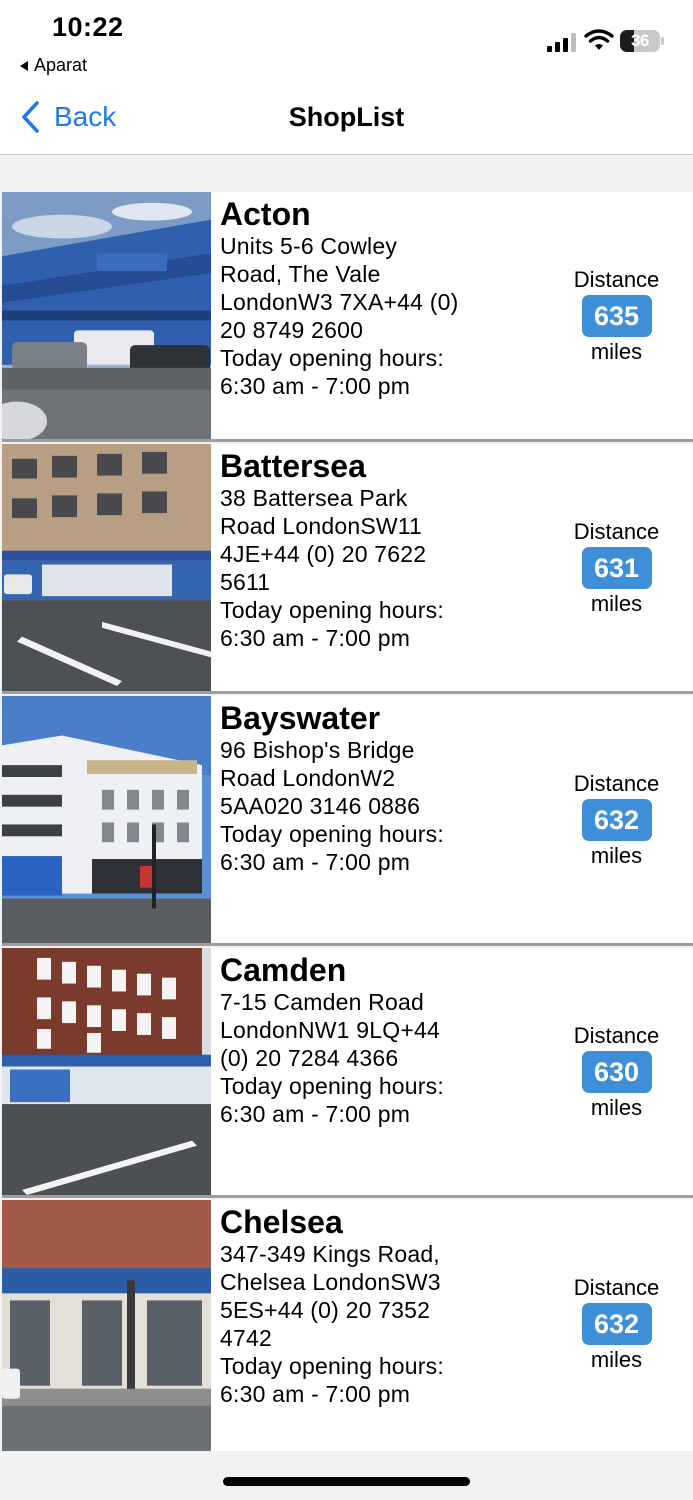 The width and height of the screenshot is (693, 1500). What do you see at coordinates (265, 214) in the screenshot?
I see `shop-name: Acton` at bounding box center [265, 214].